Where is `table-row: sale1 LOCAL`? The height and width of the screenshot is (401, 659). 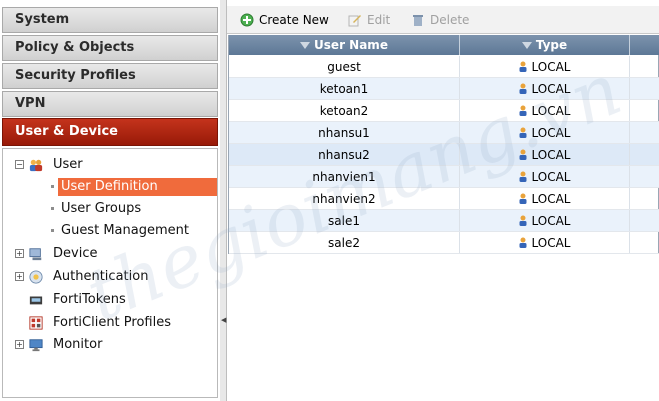 table-row: sale1 LOCAL is located at coordinates (444, 221).